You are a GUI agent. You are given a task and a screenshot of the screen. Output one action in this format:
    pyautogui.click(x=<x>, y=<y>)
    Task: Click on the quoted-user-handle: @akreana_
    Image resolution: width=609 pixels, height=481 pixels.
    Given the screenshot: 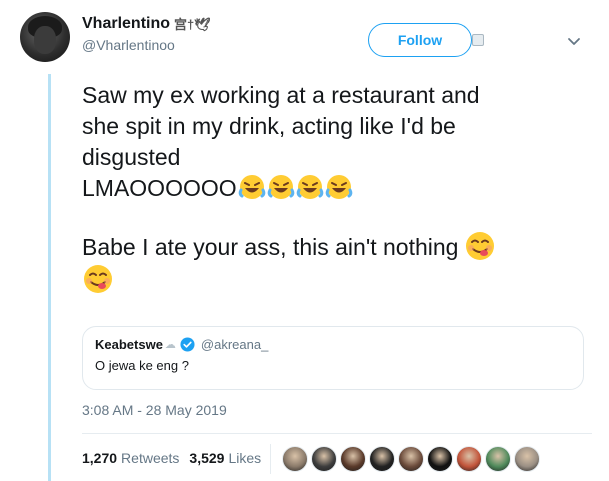 What is the action you would take?
    pyautogui.click(x=234, y=344)
    